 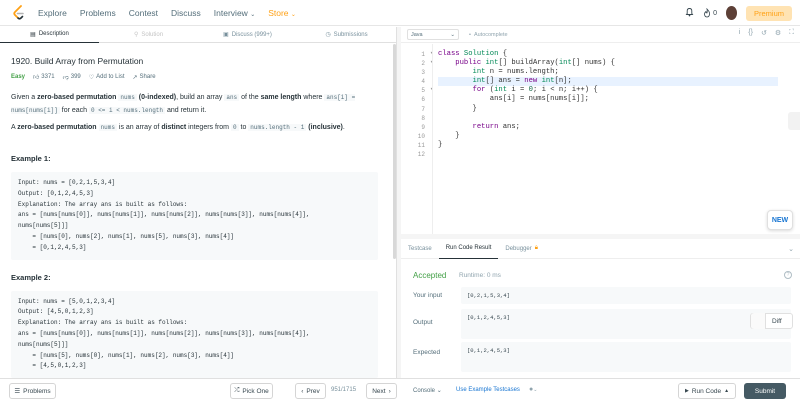 I want to click on run-code-label: Run Code, so click(x=706, y=391).